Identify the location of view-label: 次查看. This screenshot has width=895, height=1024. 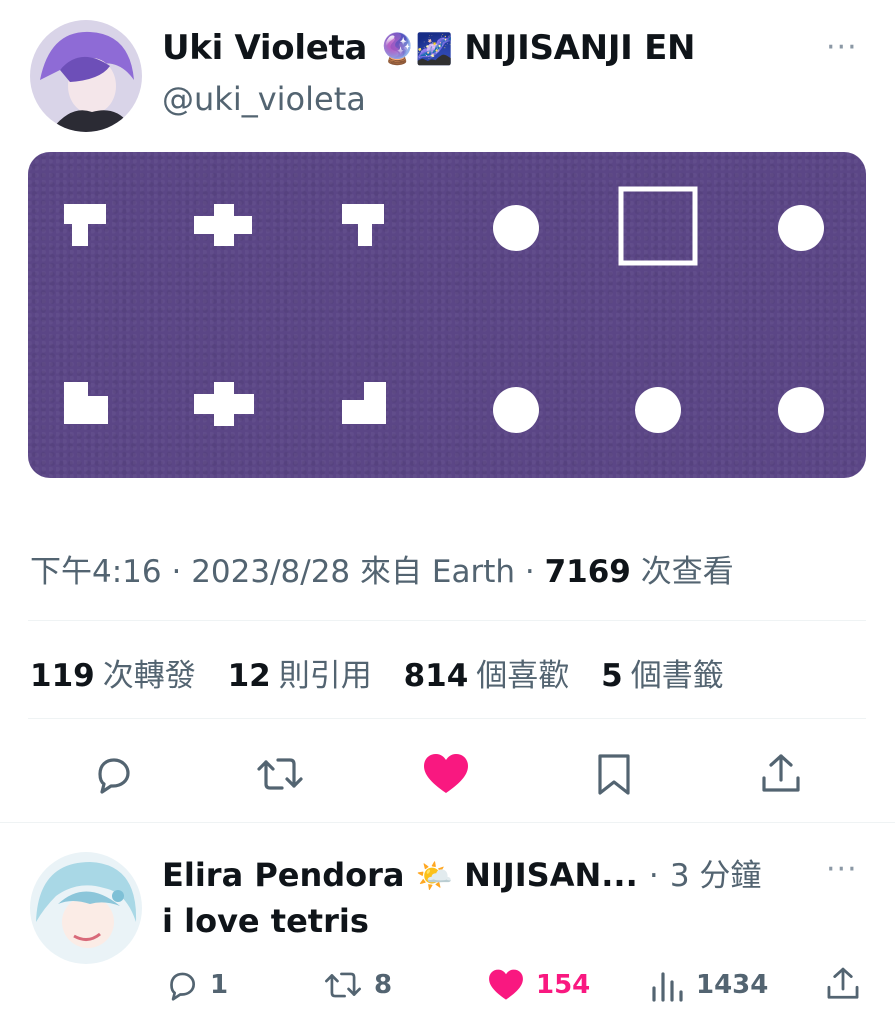
(687, 572).